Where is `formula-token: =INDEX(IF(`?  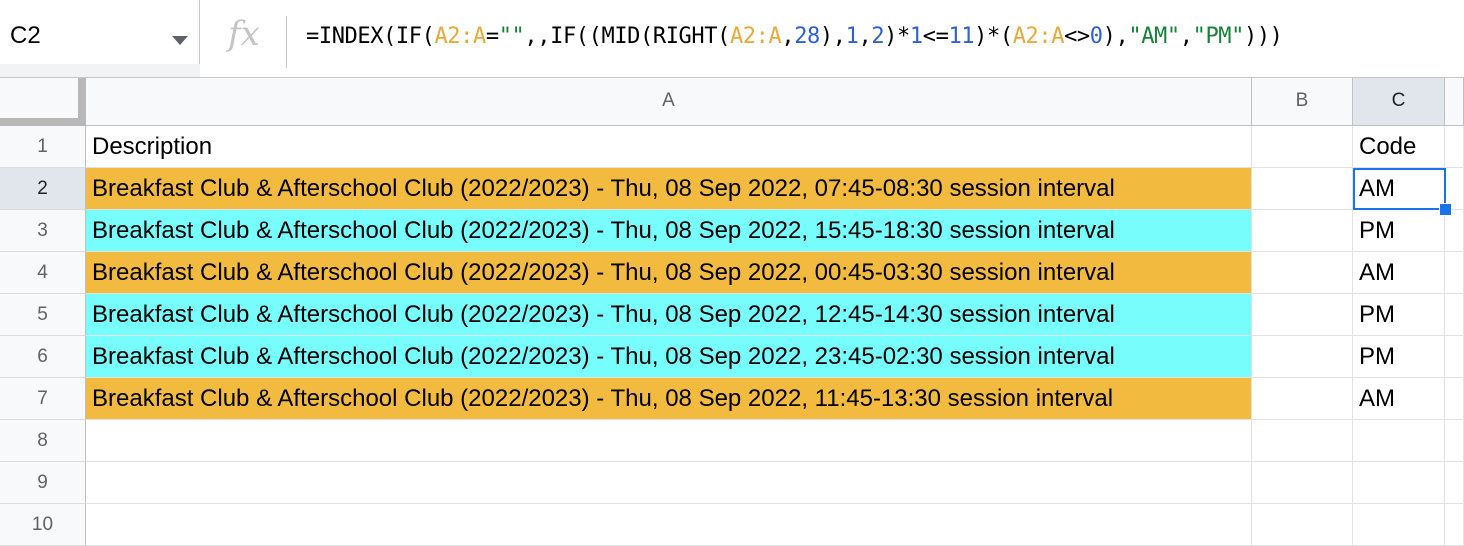
formula-token: =INDEX(IF( is located at coordinates (370, 36).